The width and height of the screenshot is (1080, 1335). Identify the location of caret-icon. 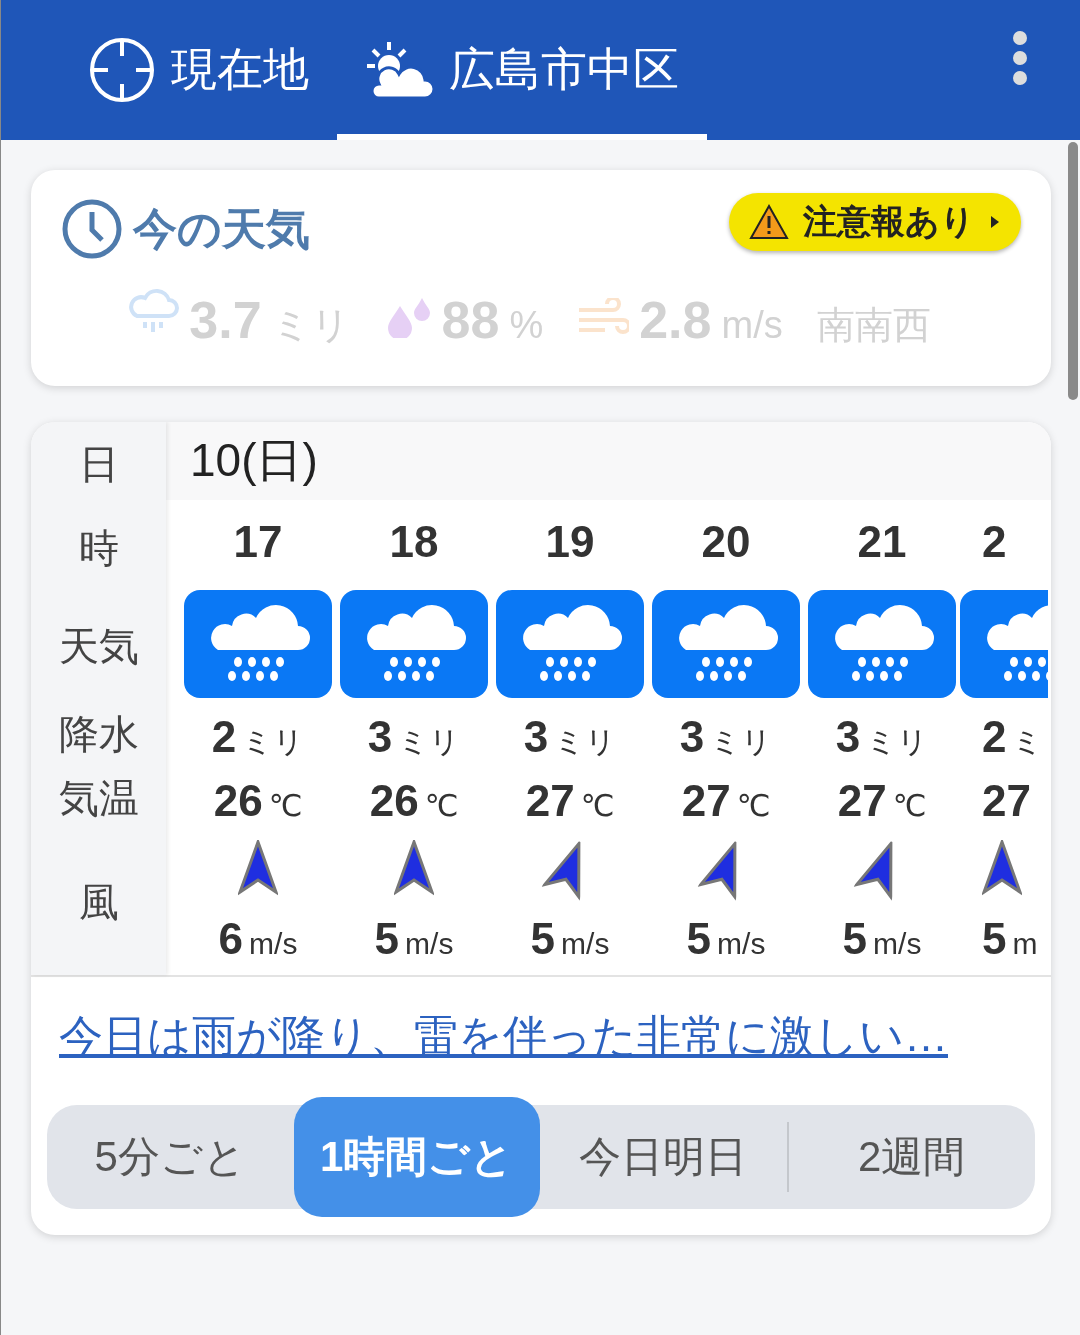
(995, 222).